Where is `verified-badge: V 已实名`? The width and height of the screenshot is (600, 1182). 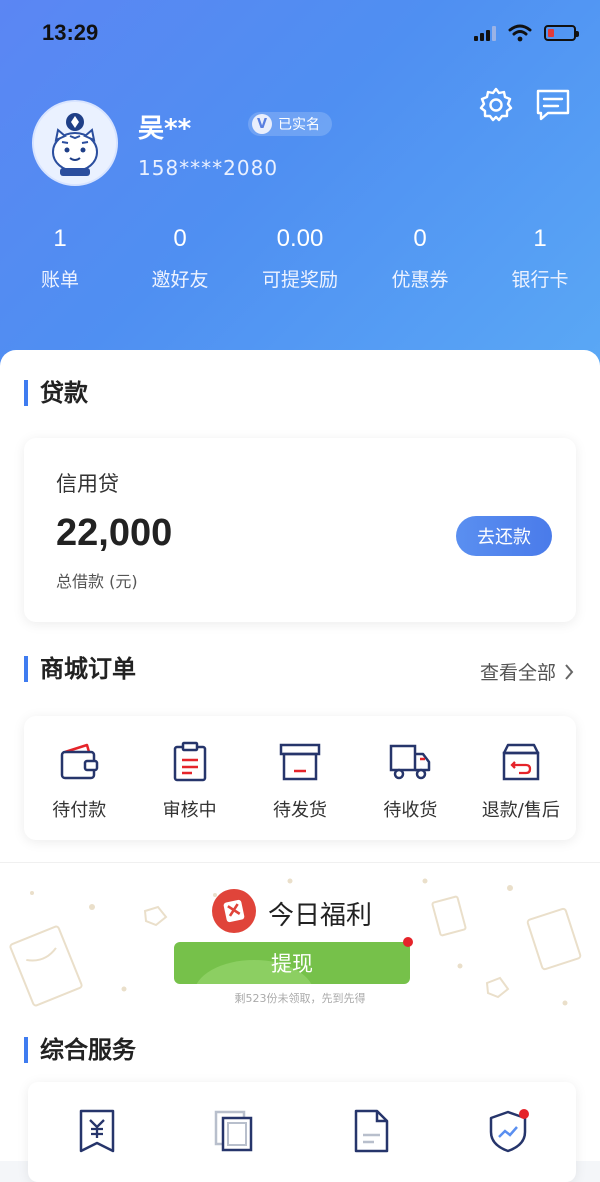
verified-badge: V 已实名 is located at coordinates (290, 124).